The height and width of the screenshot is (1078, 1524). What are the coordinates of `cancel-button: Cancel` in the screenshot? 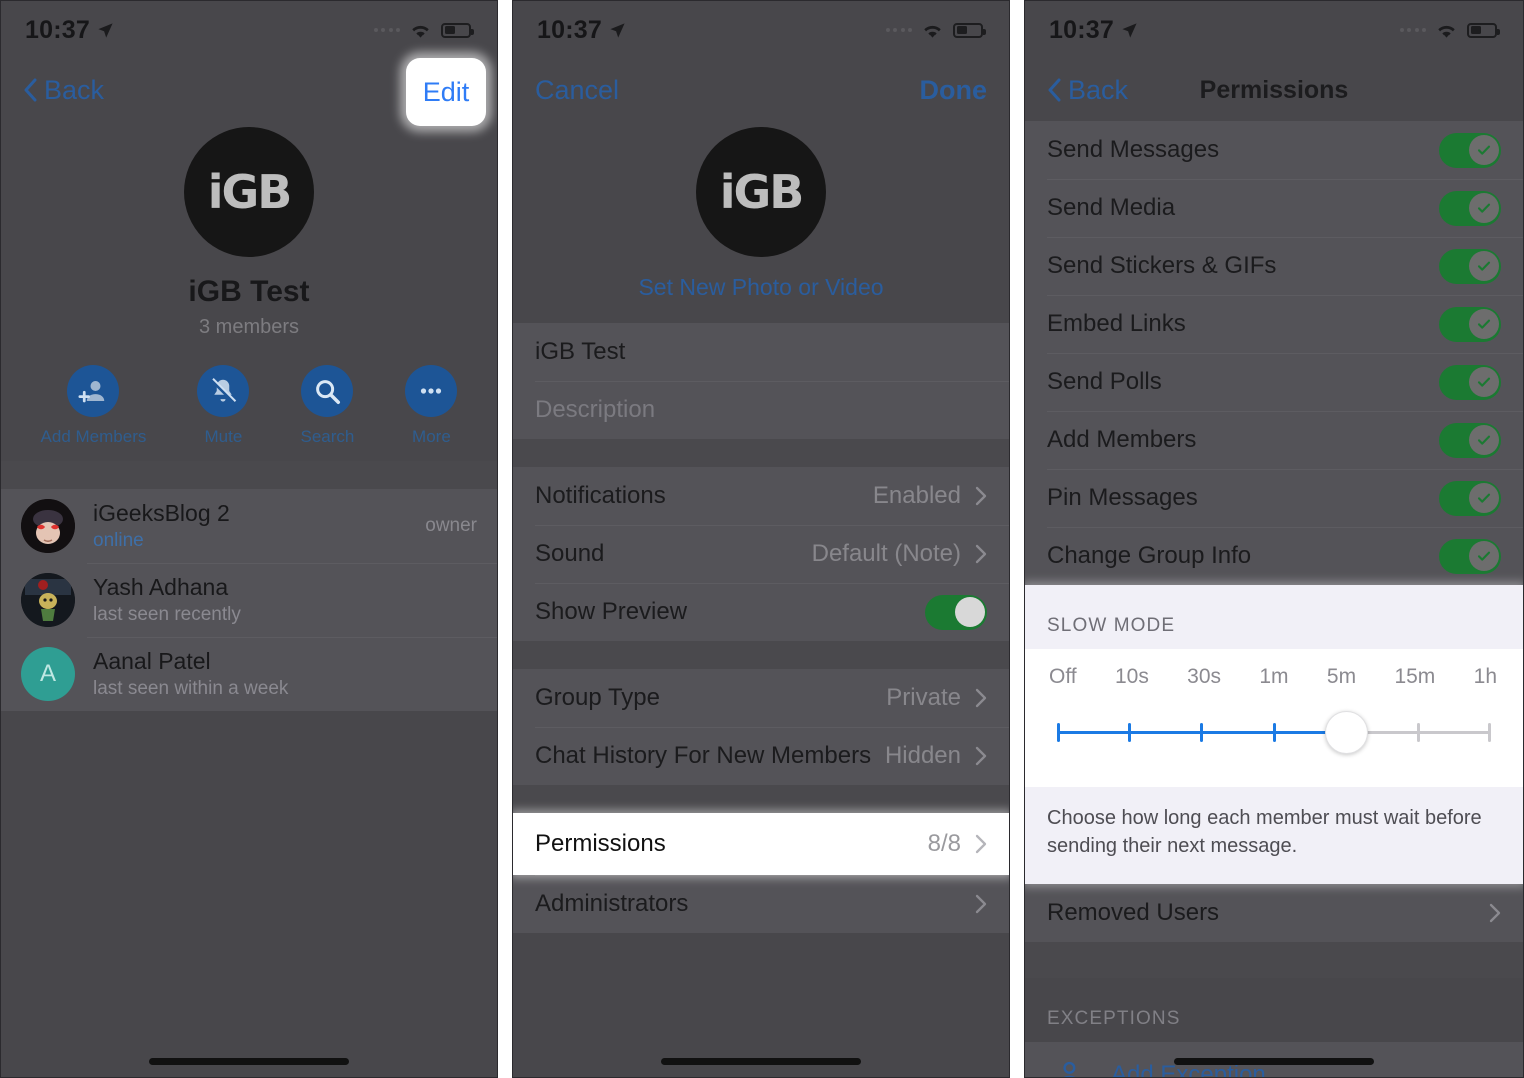 It's located at (577, 90).